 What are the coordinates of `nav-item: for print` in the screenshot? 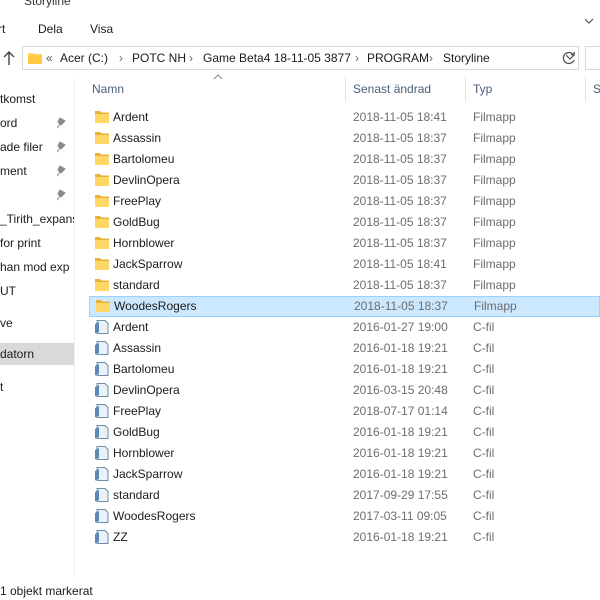 It's located at (37, 243).